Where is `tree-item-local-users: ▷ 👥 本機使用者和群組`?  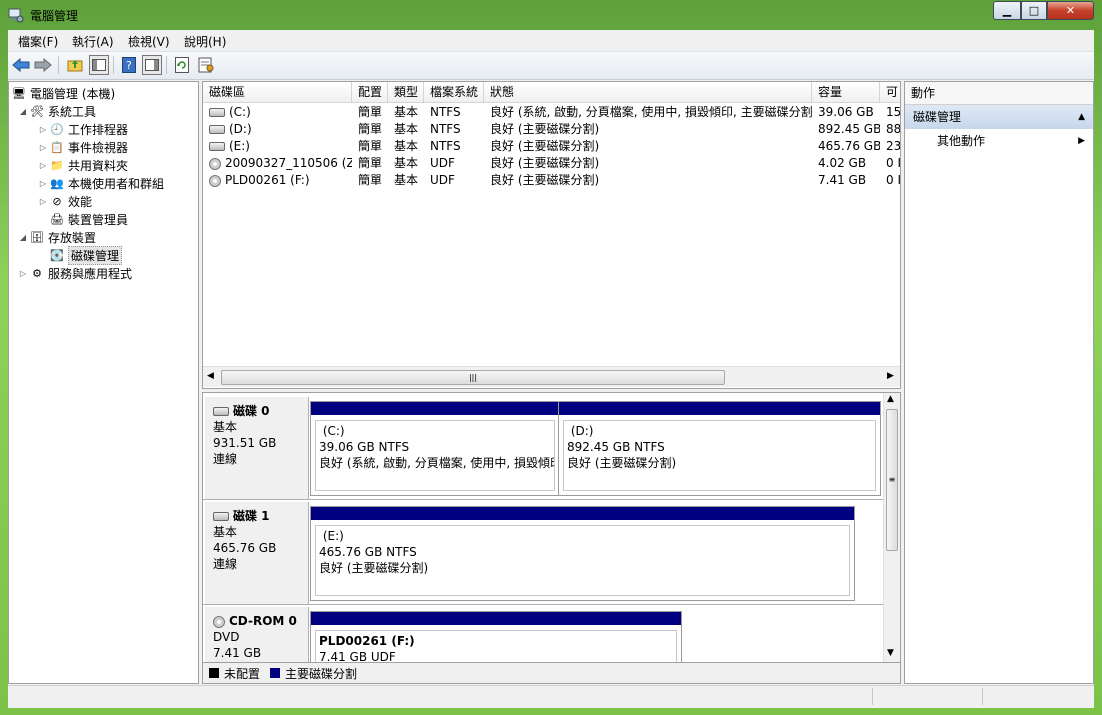
tree-item-local-users: ▷ 👥 本機使用者和群組 is located at coordinates (103, 183).